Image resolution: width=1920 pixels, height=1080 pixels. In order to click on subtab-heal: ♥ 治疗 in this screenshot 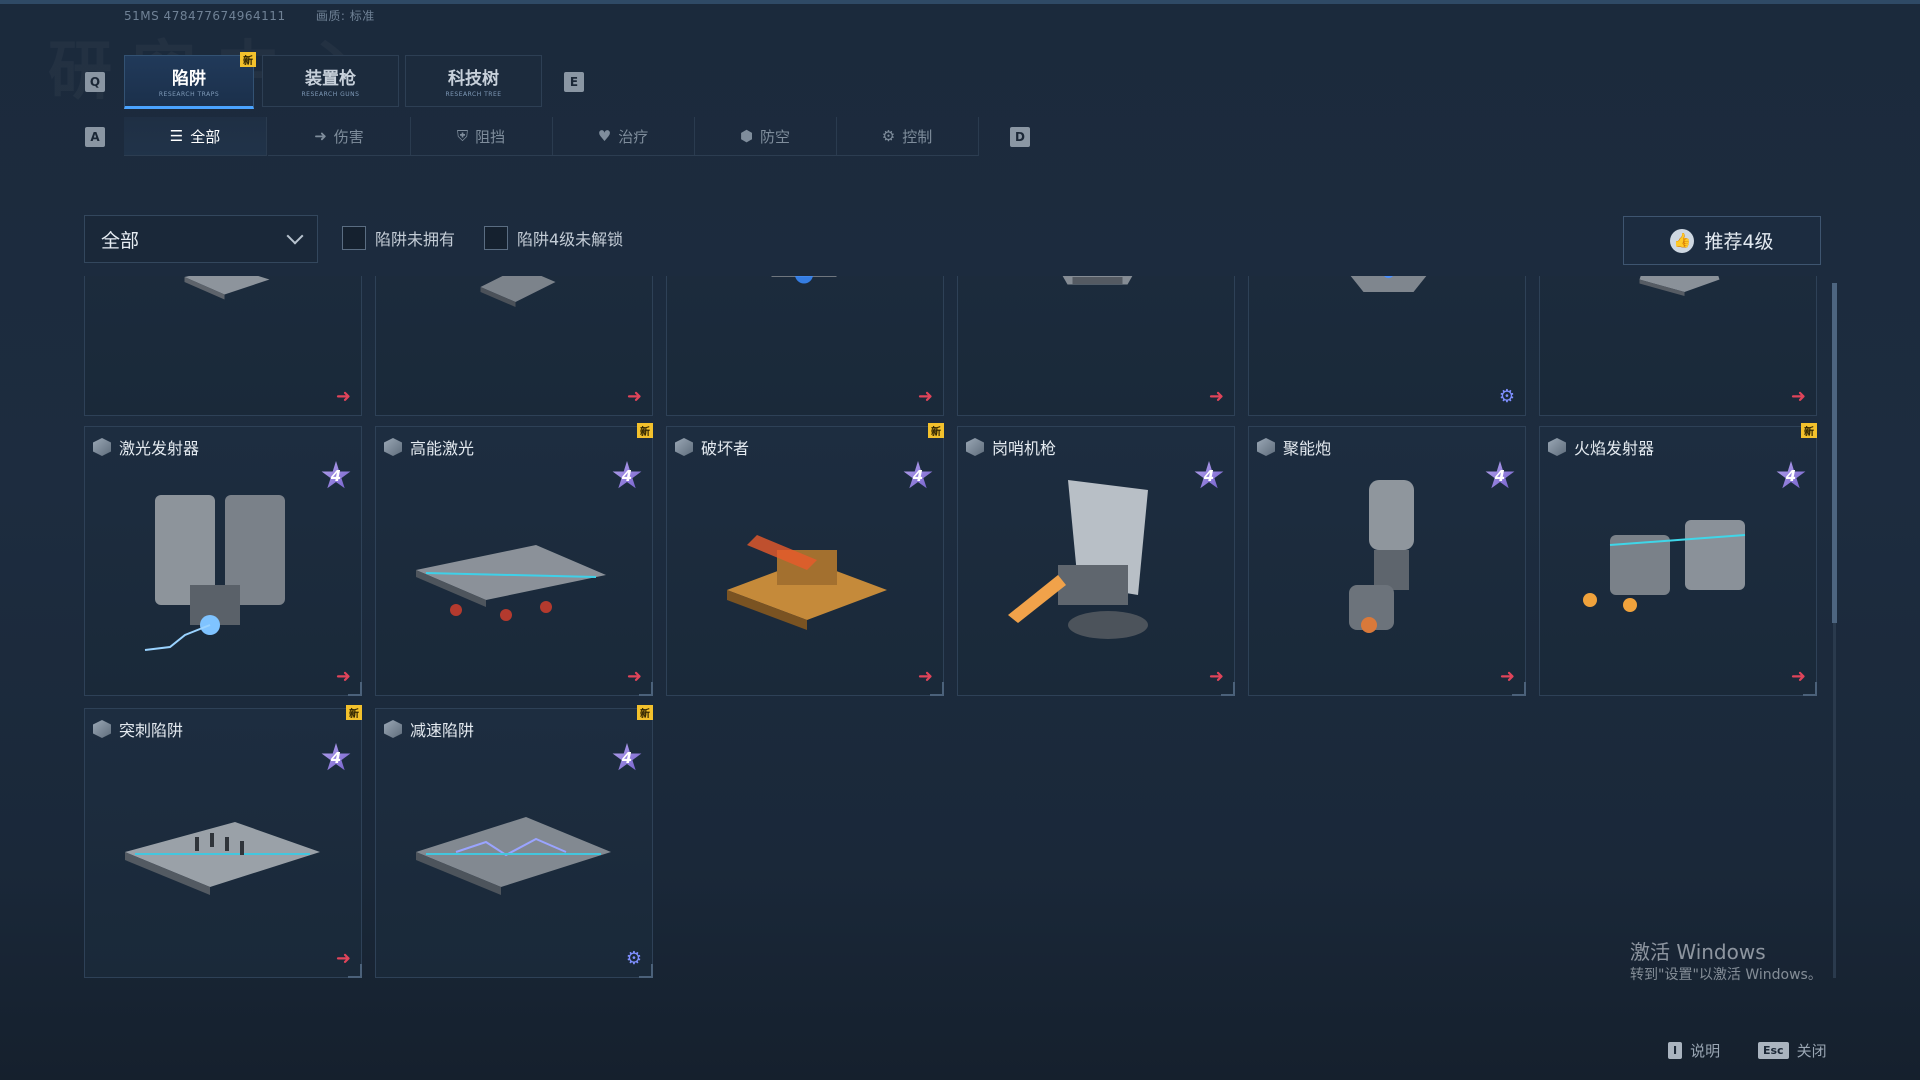, I will do `click(623, 136)`.